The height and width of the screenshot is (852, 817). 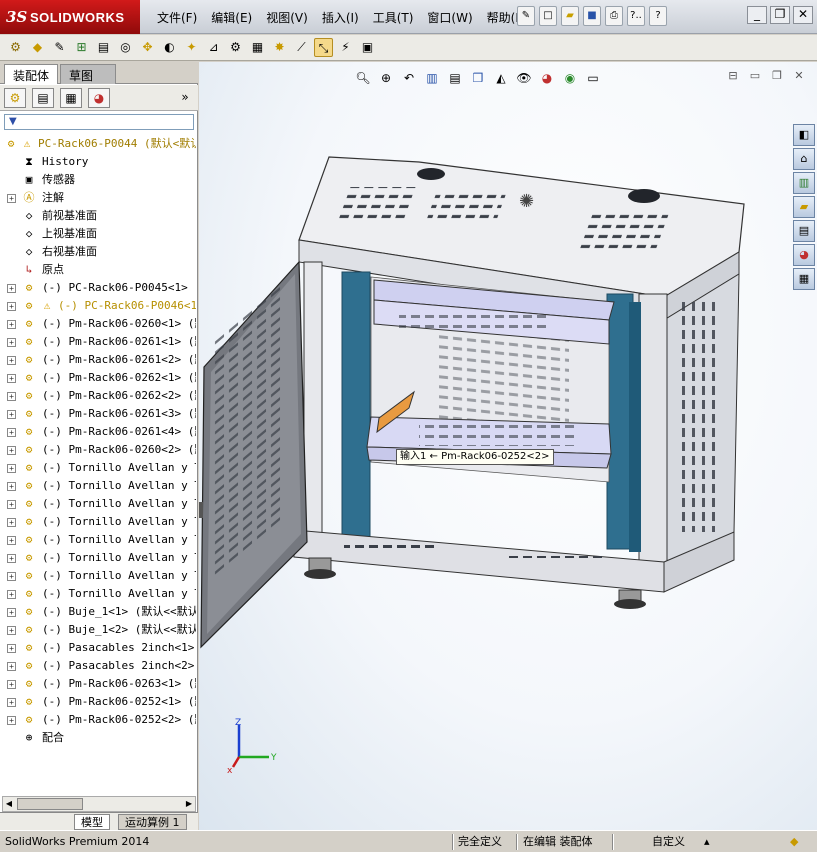 I want to click on scroll-left-icon: ◀, so click(x=9, y=804).